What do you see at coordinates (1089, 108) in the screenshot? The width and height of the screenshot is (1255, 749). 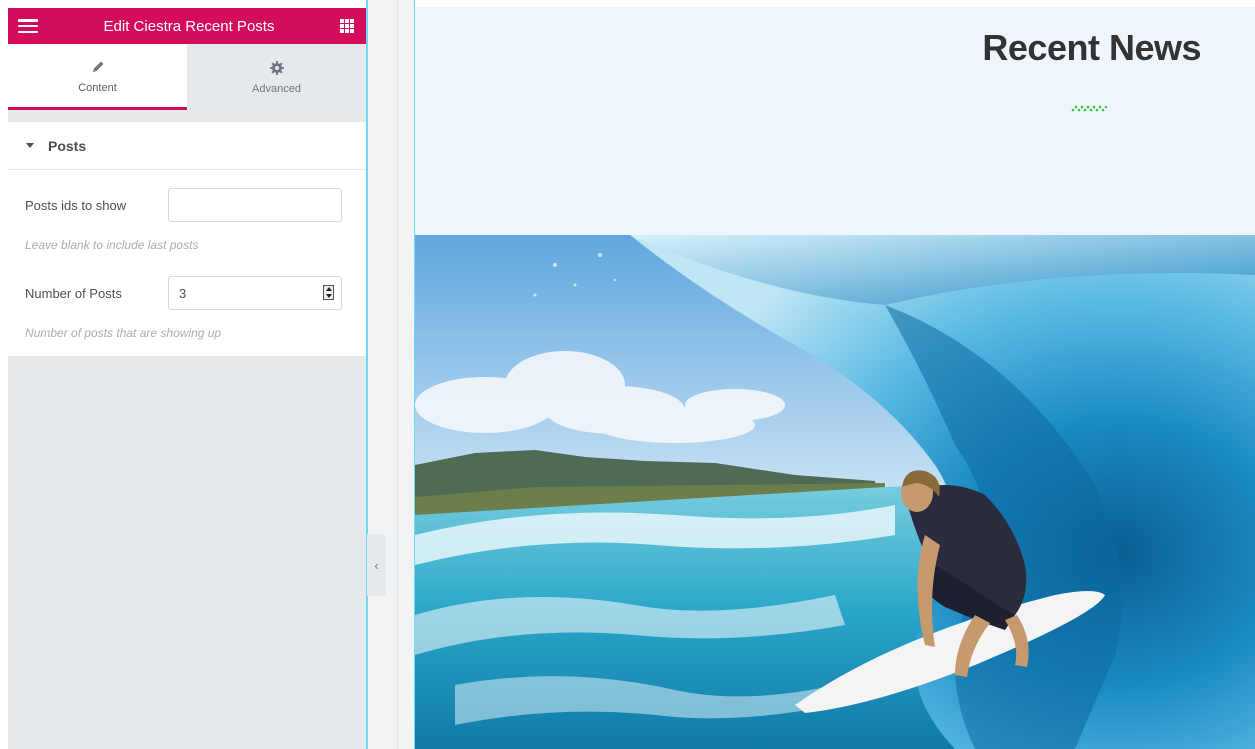 I see `heading-ornament-icon` at bounding box center [1089, 108].